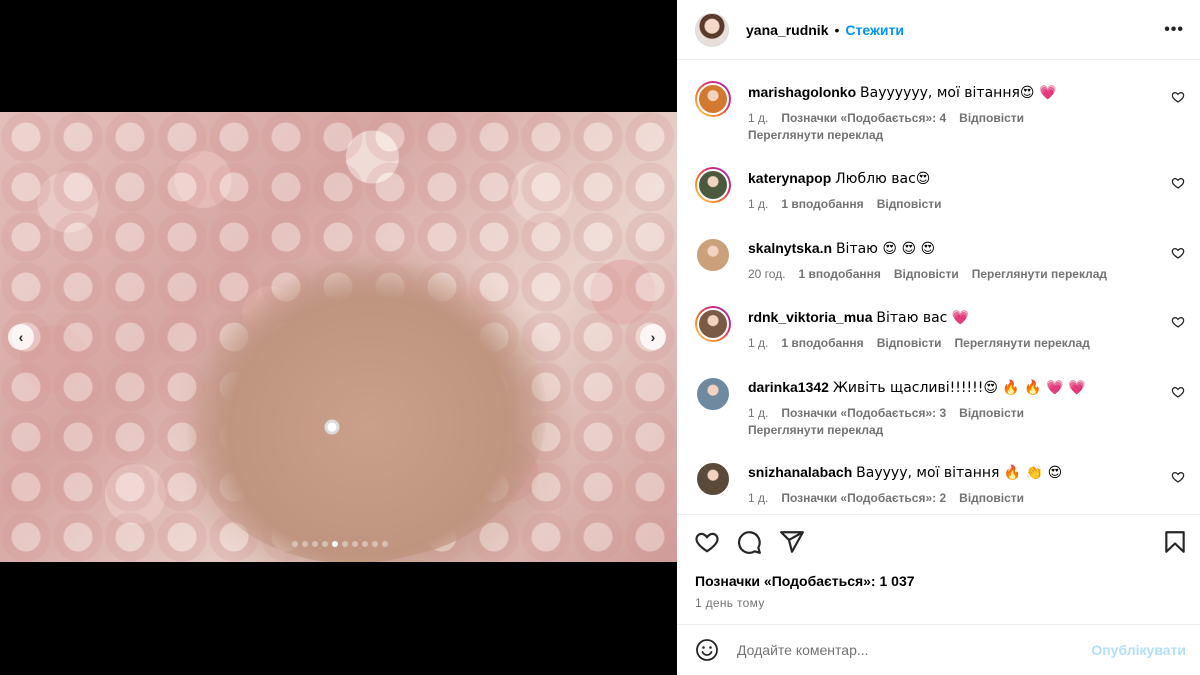 The width and height of the screenshot is (1200, 675). Describe the element at coordinates (958, 248) in the screenshot. I see `comment-text-line: skalnytska.n Вітаю 😍 😍 😍` at that location.